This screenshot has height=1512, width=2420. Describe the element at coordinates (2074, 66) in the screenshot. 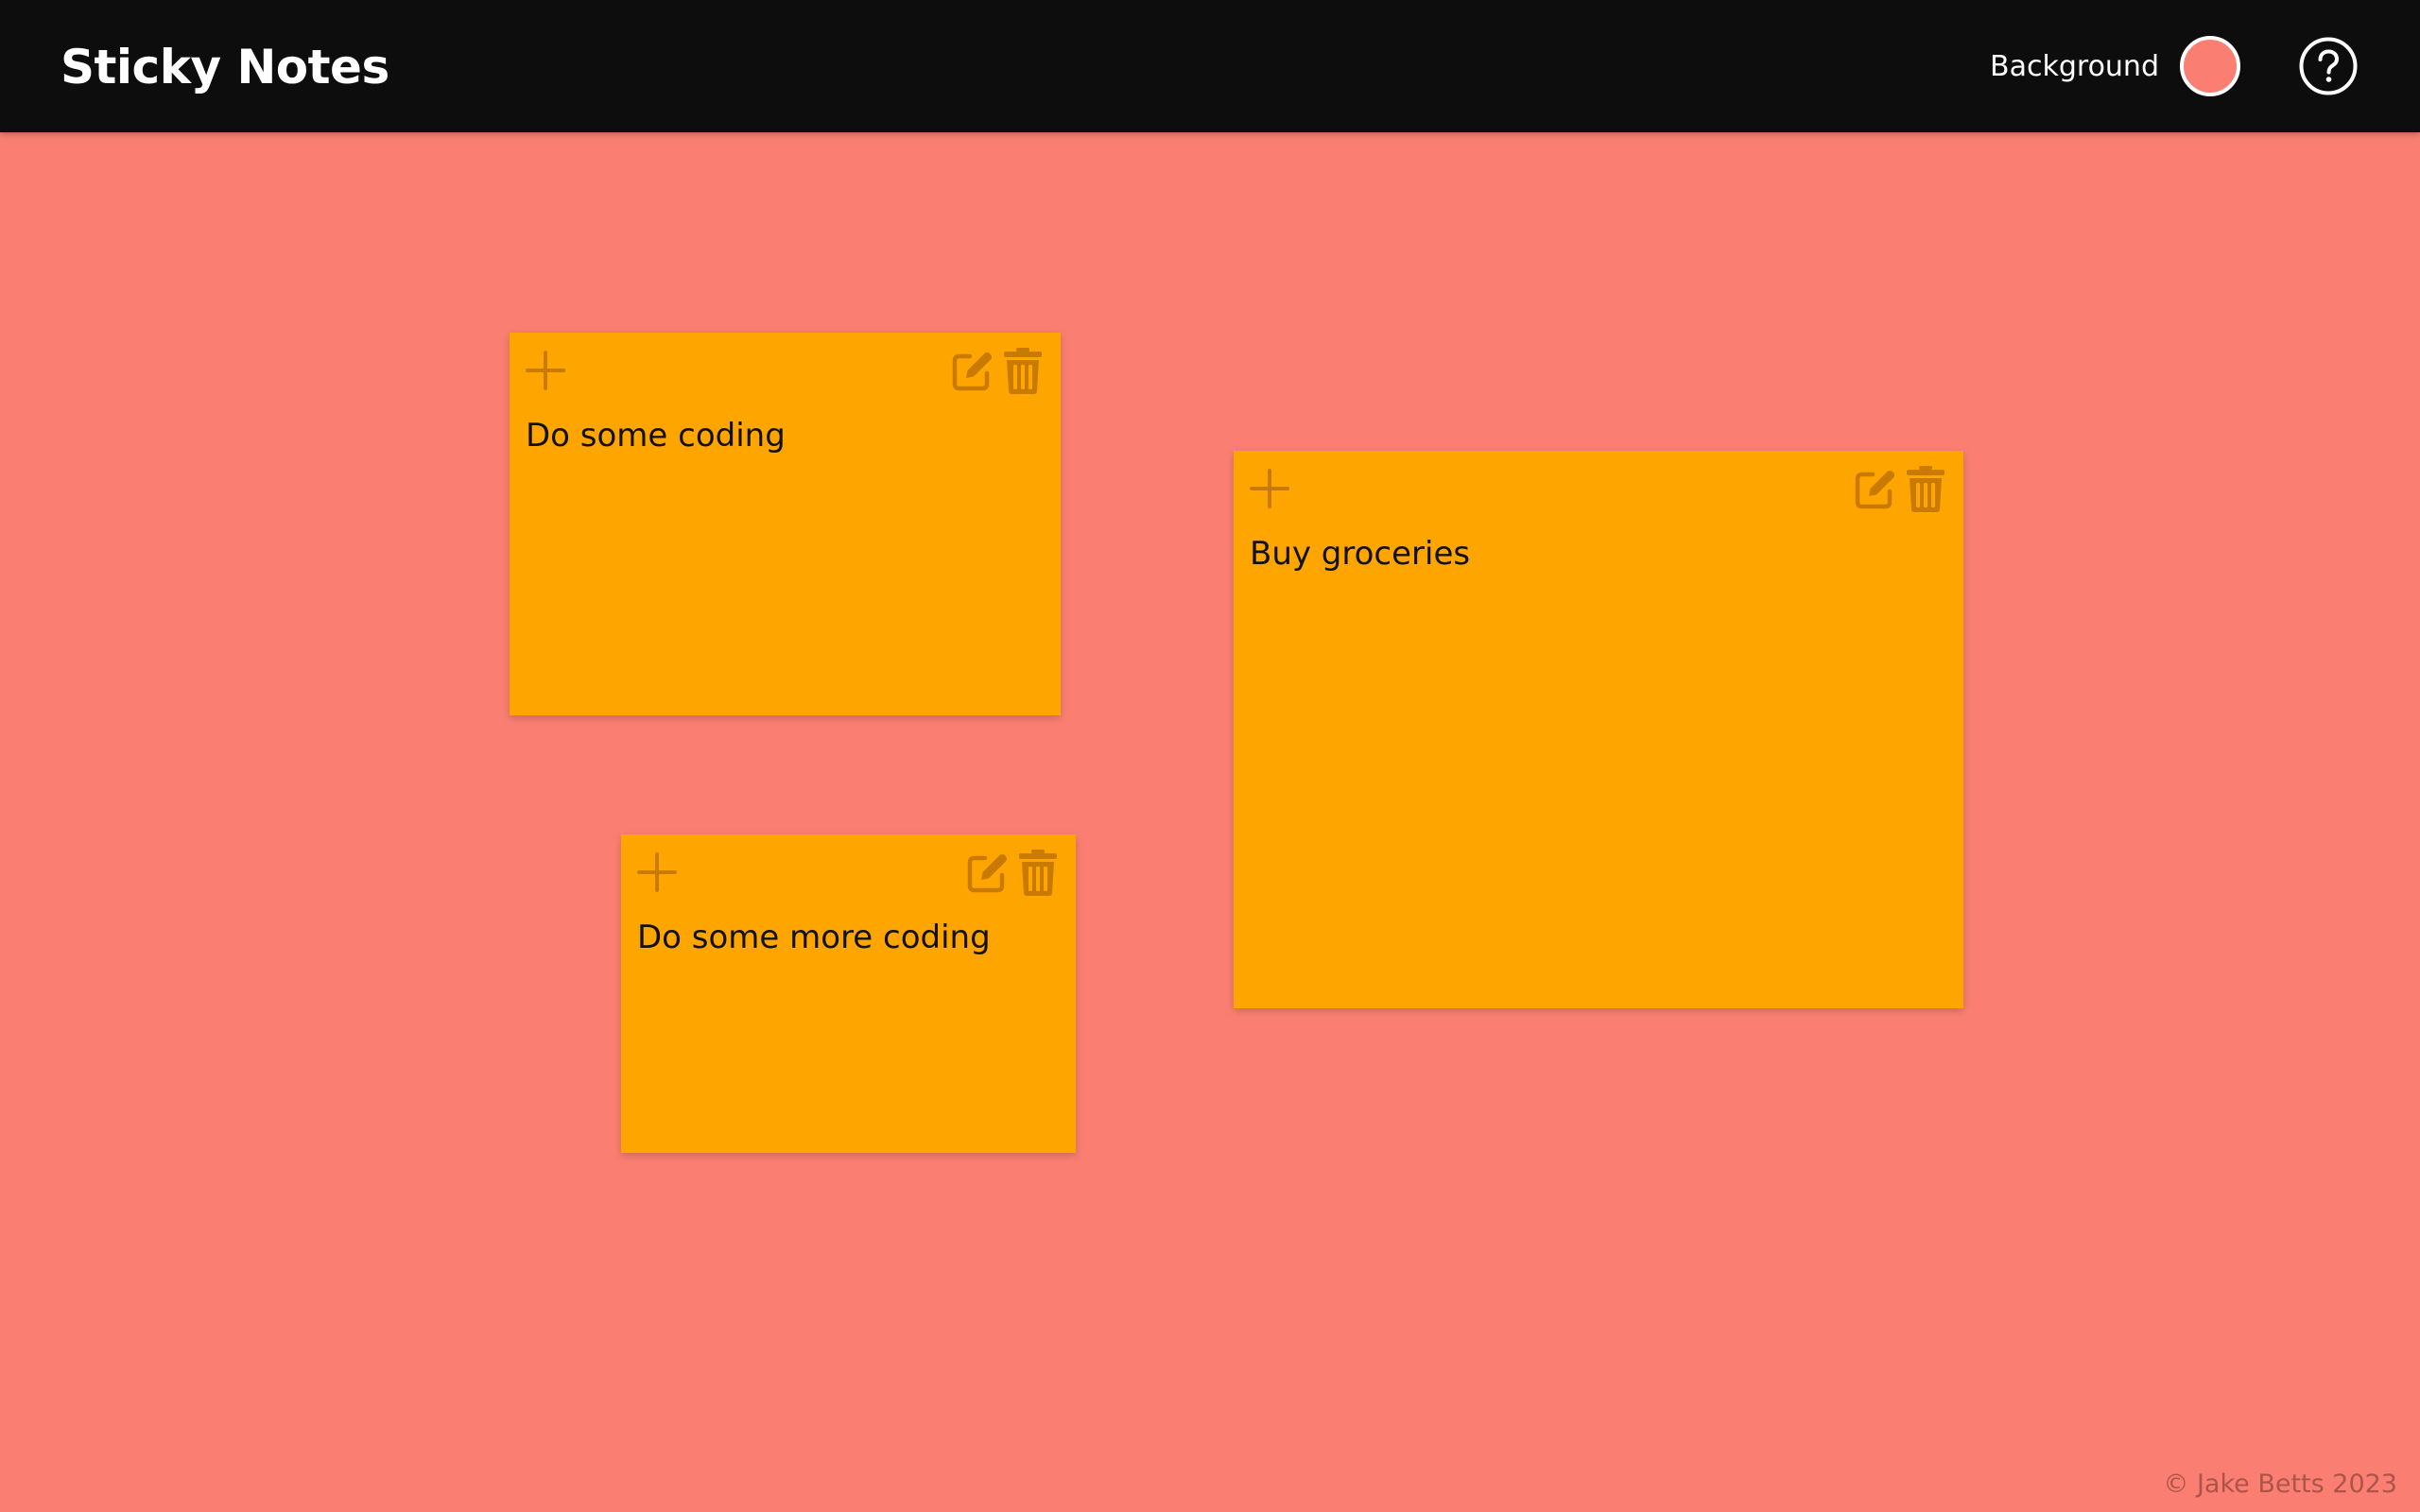

I see `background-label: Background` at that location.